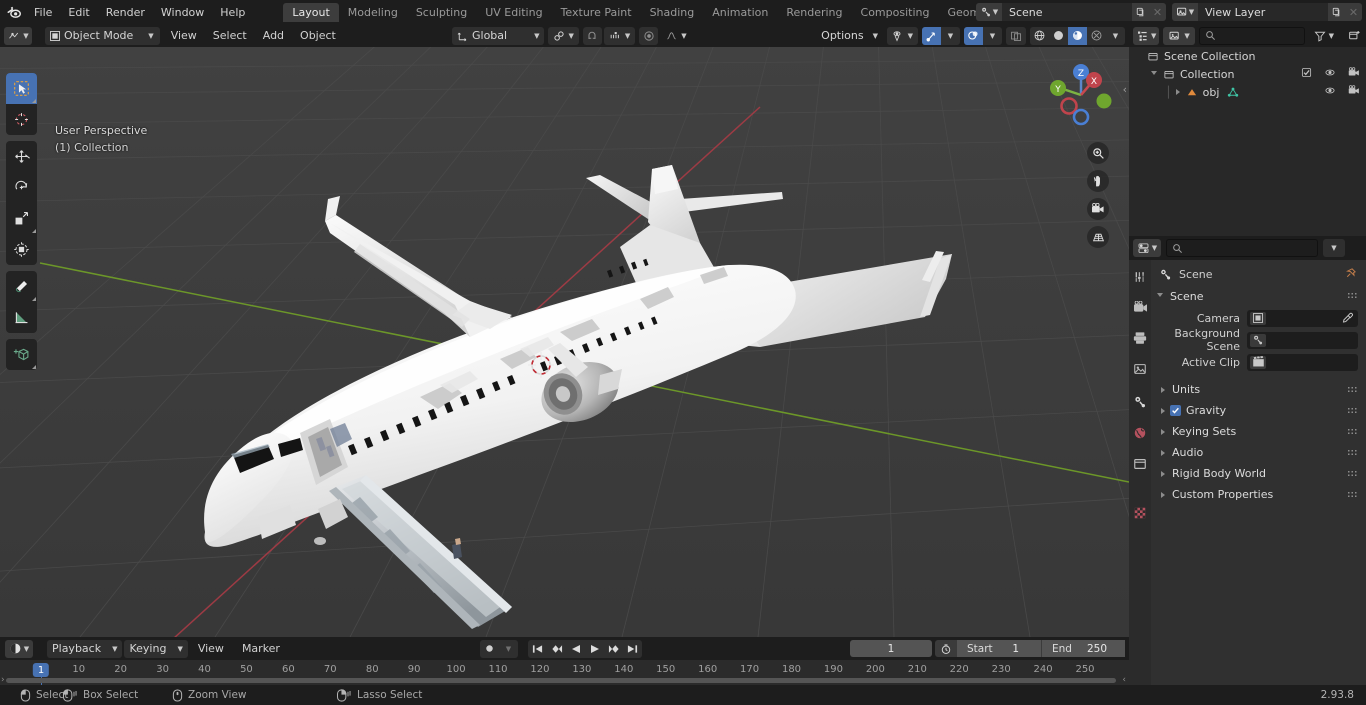 The width and height of the screenshot is (1366, 705). Describe the element at coordinates (1351, 274) in the screenshot. I see `pin-icon` at that location.